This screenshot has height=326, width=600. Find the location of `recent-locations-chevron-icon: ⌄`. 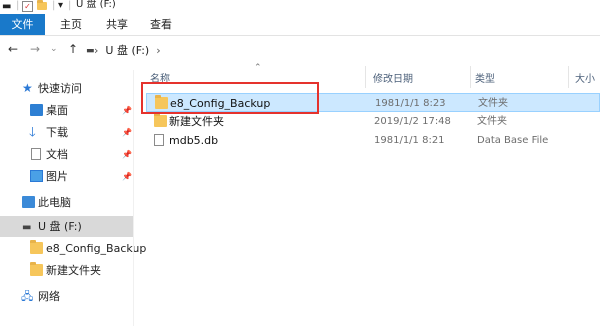

recent-locations-chevron-icon: ⌄ is located at coordinates (54, 49).